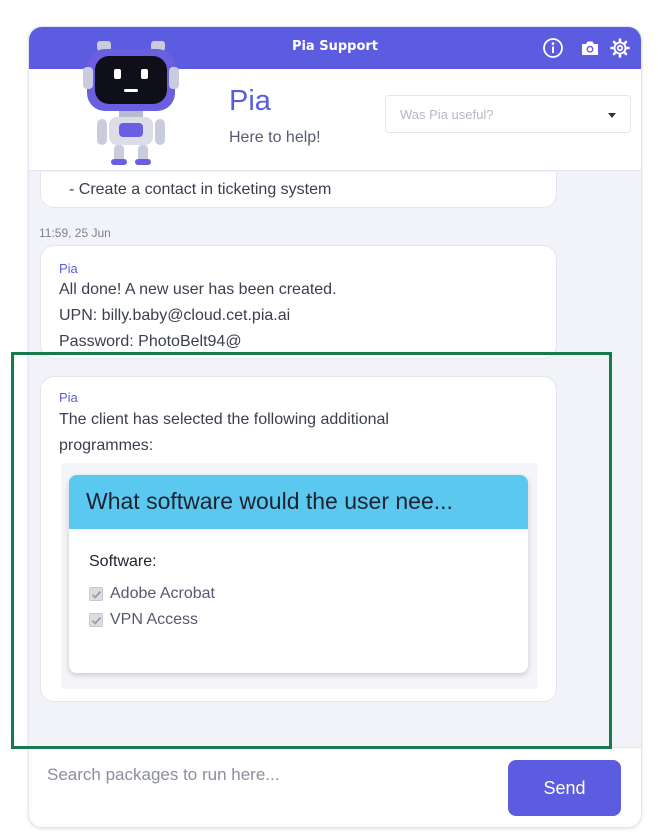 The width and height of the screenshot is (658, 839). I want to click on composer: Send, so click(335, 787).